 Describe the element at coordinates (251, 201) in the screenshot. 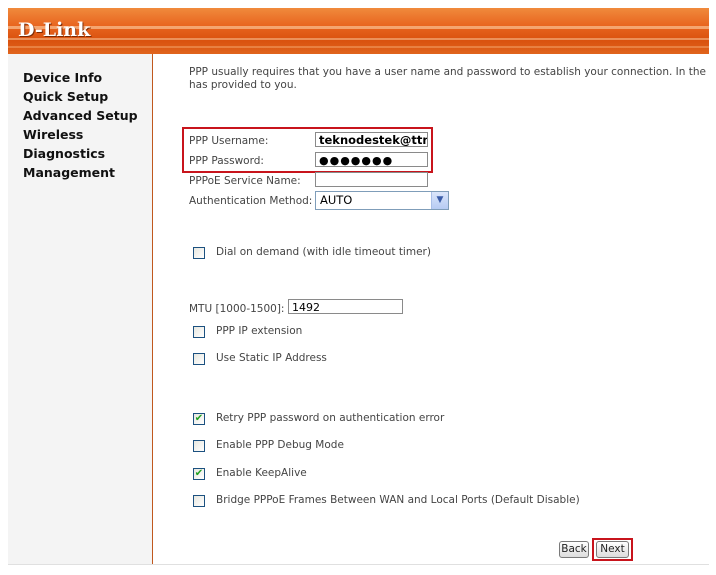

I see `auth-method-label: Authentication Method:` at that location.